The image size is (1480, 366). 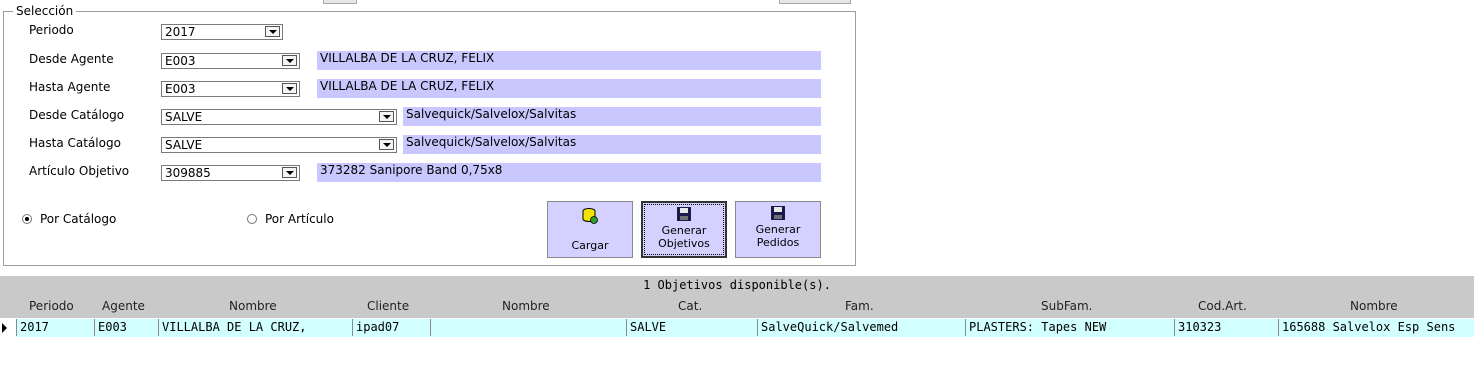 I want to click on col-header-fam: Fam., so click(x=859, y=306).